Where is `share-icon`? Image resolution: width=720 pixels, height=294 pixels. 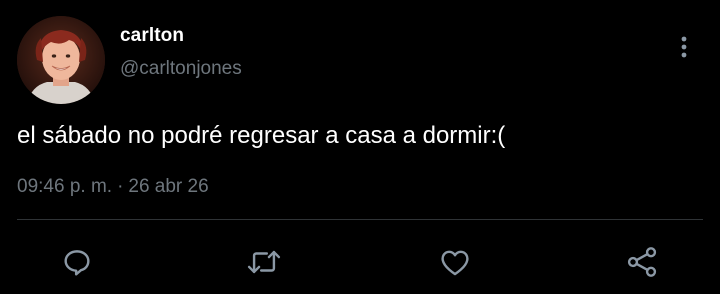 share-icon is located at coordinates (642, 262).